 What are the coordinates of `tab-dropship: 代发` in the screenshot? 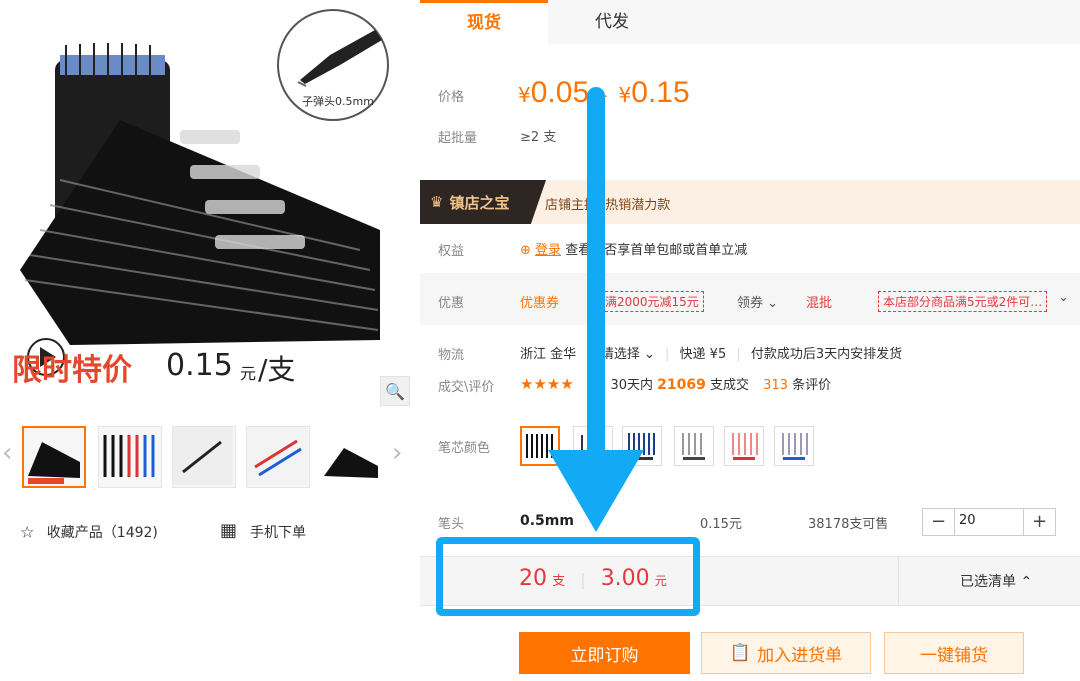 It's located at (612, 22).